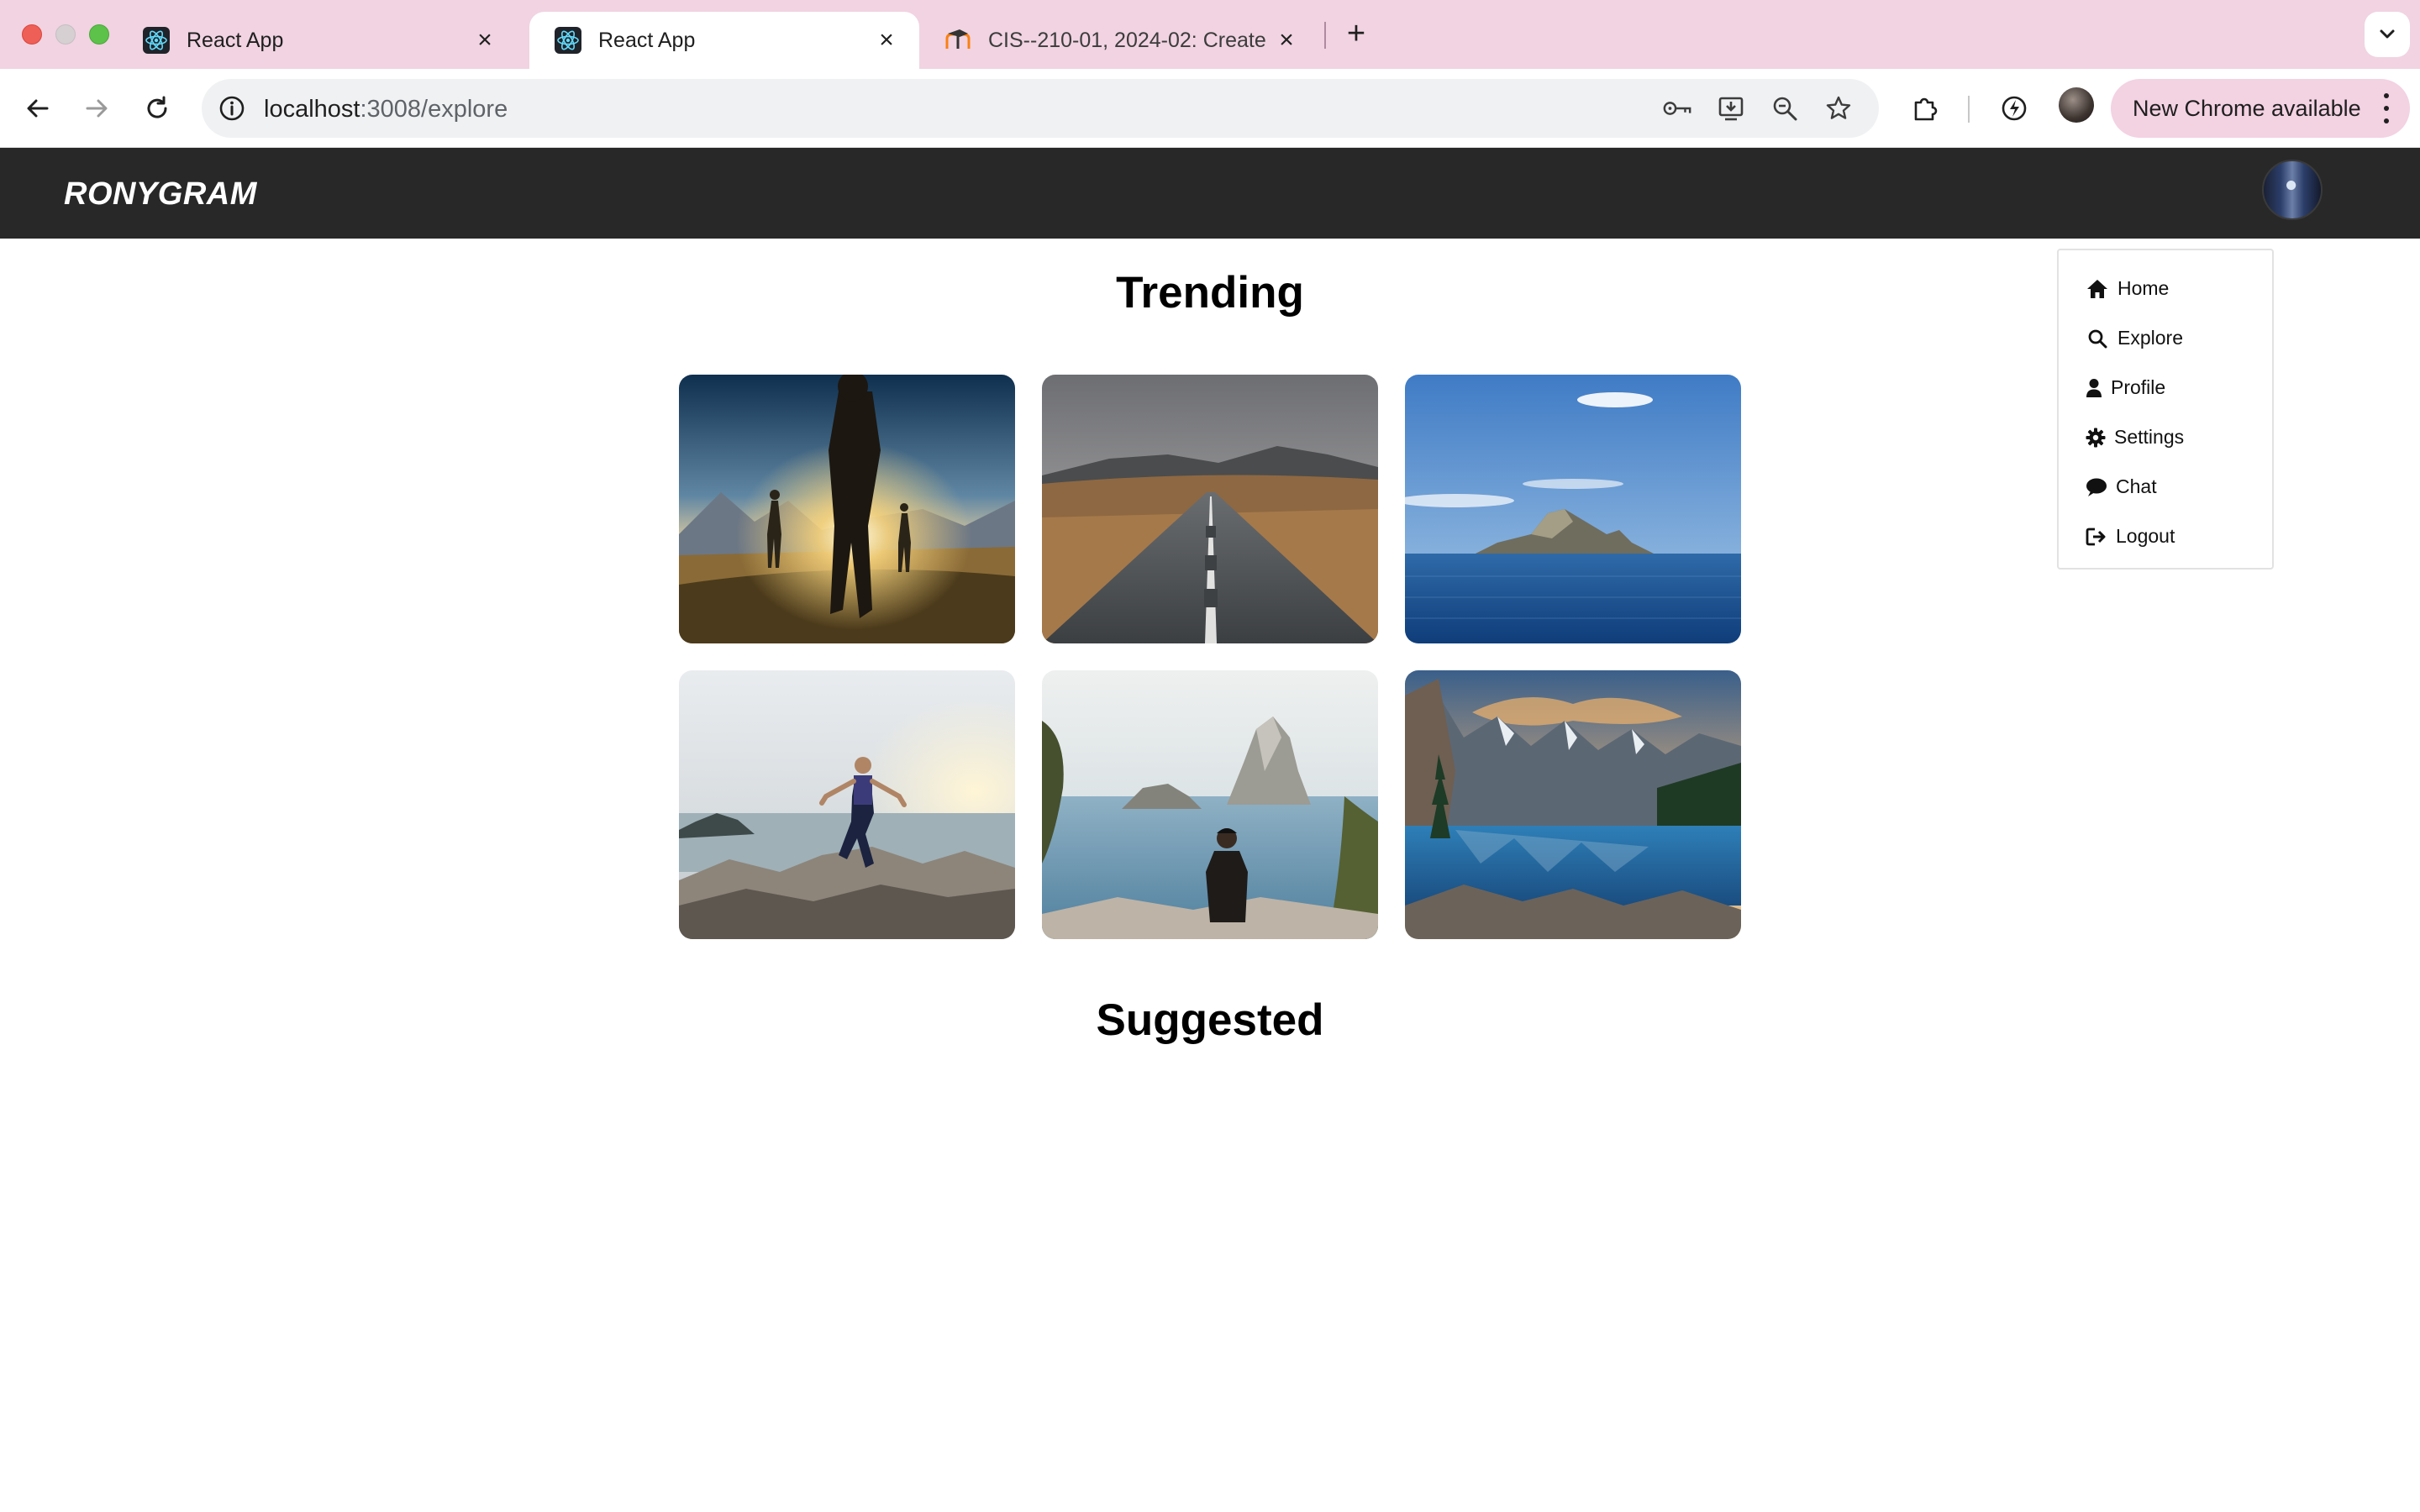  What do you see at coordinates (1731, 108) in the screenshot?
I see `install-app-icon` at bounding box center [1731, 108].